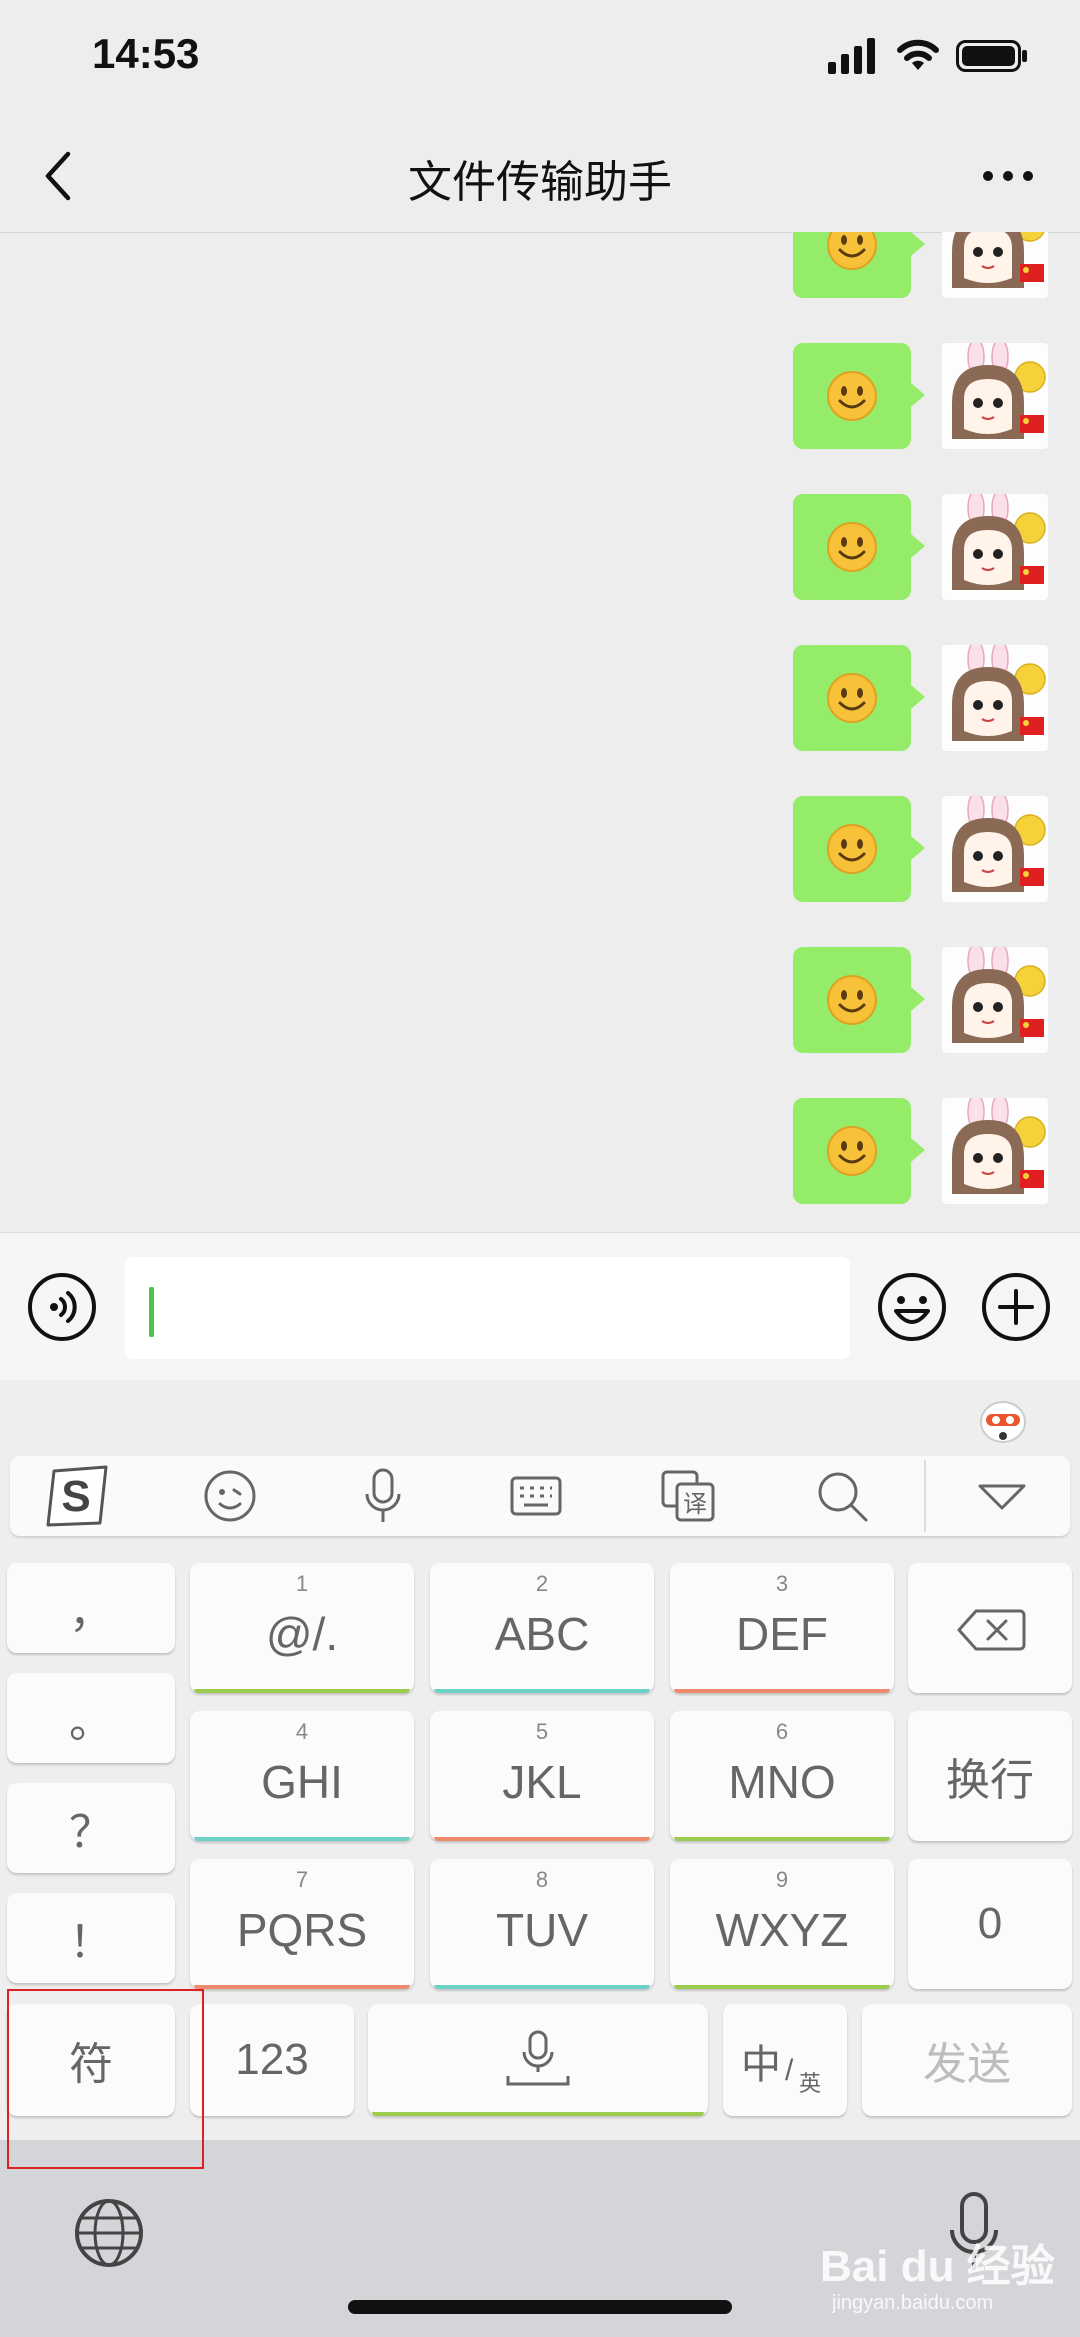 This screenshot has width=1080, height=2337. Describe the element at coordinates (536, 1496) in the screenshot. I see `keyboard-icon` at that location.